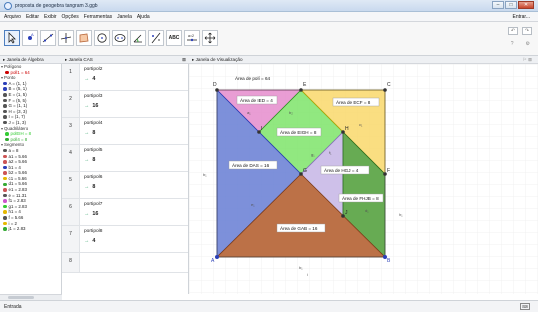 This screenshot has height=312, width=538. Describe the element at coordinates (210, 38) in the screenshot. I see `move-graphics-view-tool-button` at that location.